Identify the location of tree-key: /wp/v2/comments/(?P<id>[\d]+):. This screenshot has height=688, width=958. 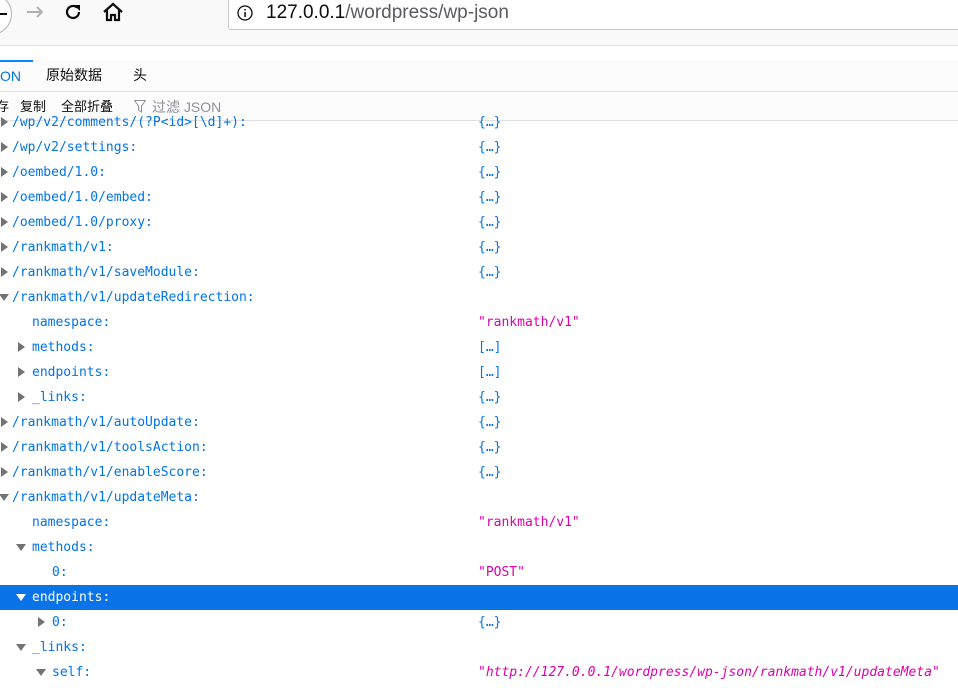
(129, 122).